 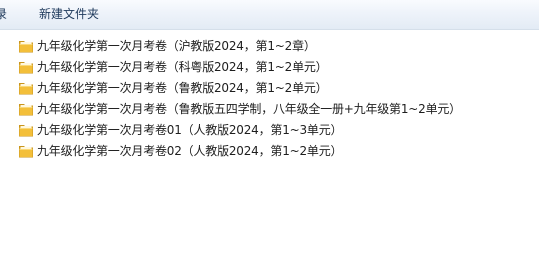 I want to click on folder-name: 九年级化学第一次月考卷（科粤版2024，第1~2单元）, so click(x=182, y=66).